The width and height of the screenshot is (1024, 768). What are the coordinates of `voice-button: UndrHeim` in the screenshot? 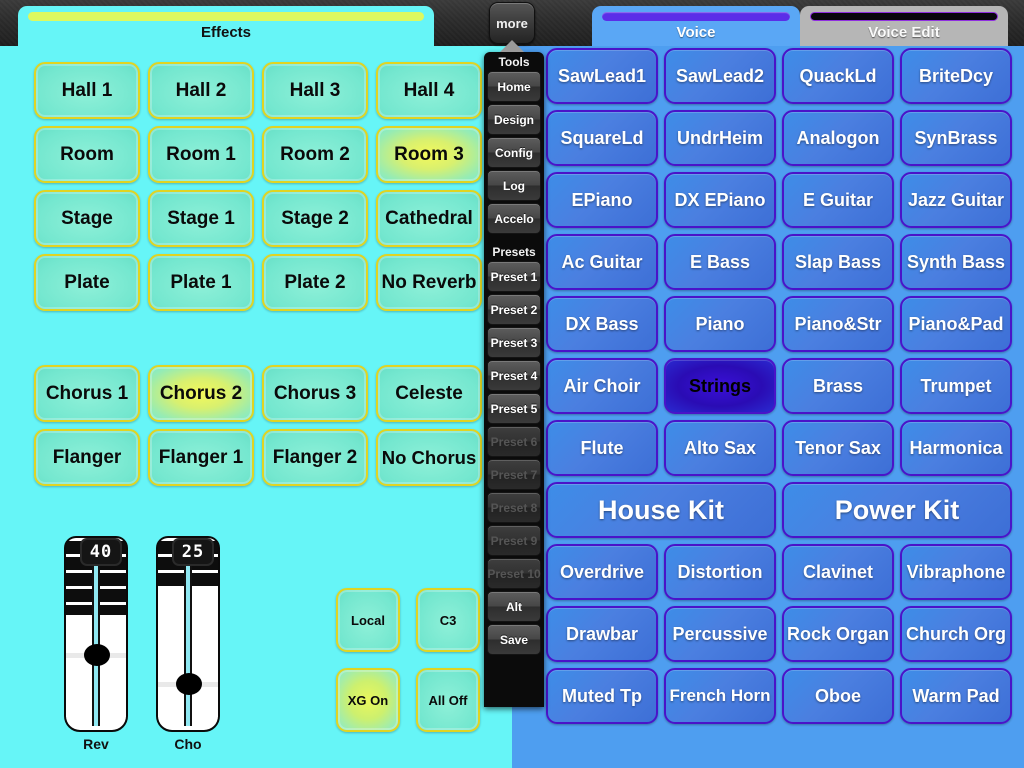 It's located at (720, 138).